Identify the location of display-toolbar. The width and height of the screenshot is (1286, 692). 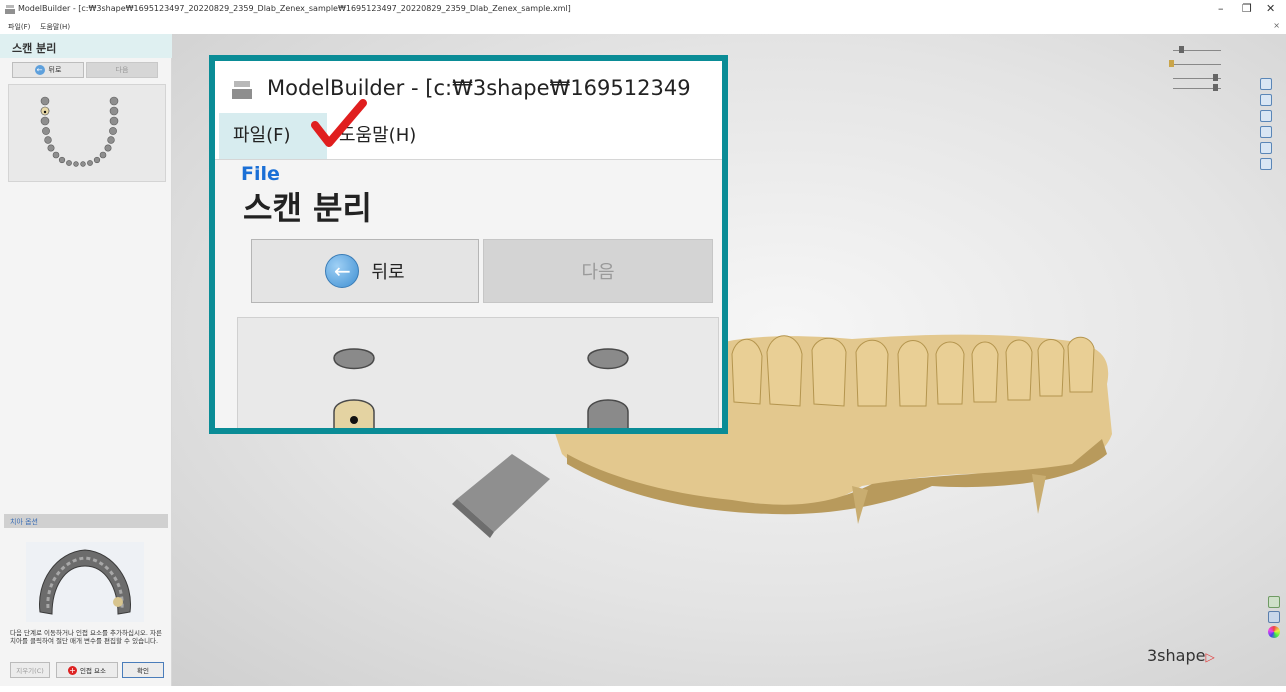
(1276, 618).